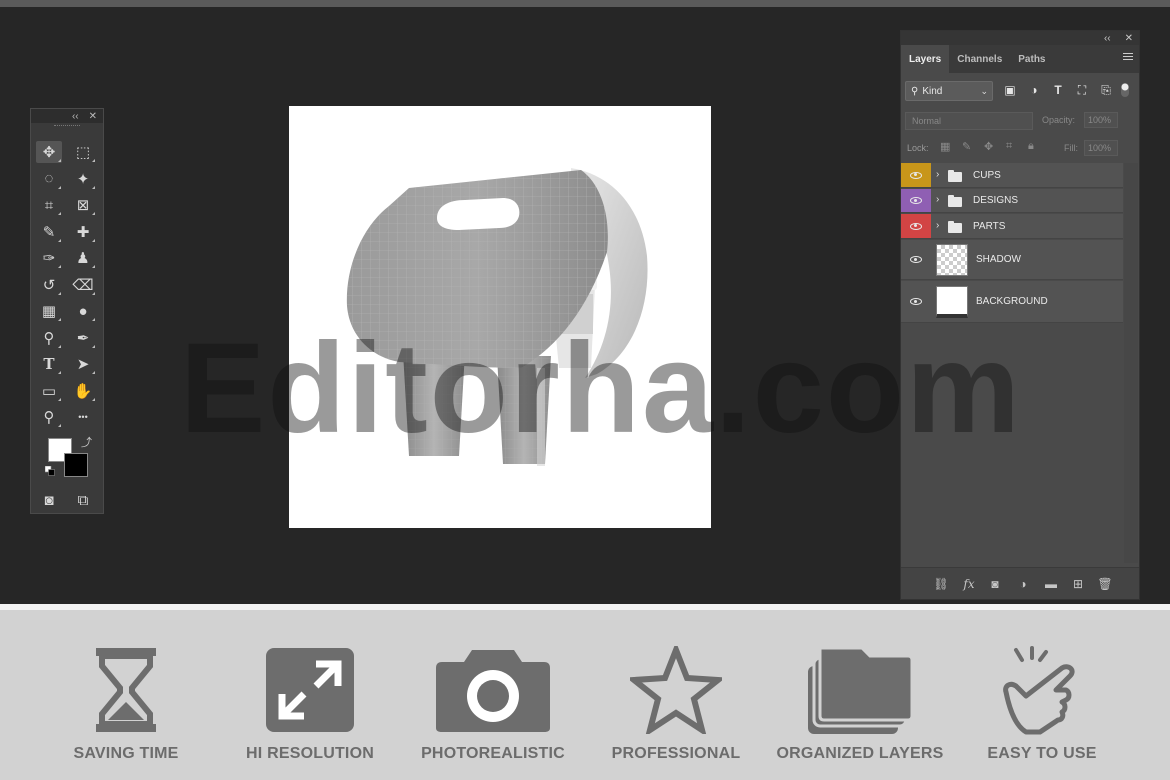  What do you see at coordinates (49, 179) in the screenshot?
I see `lasso-tool: ◌` at bounding box center [49, 179].